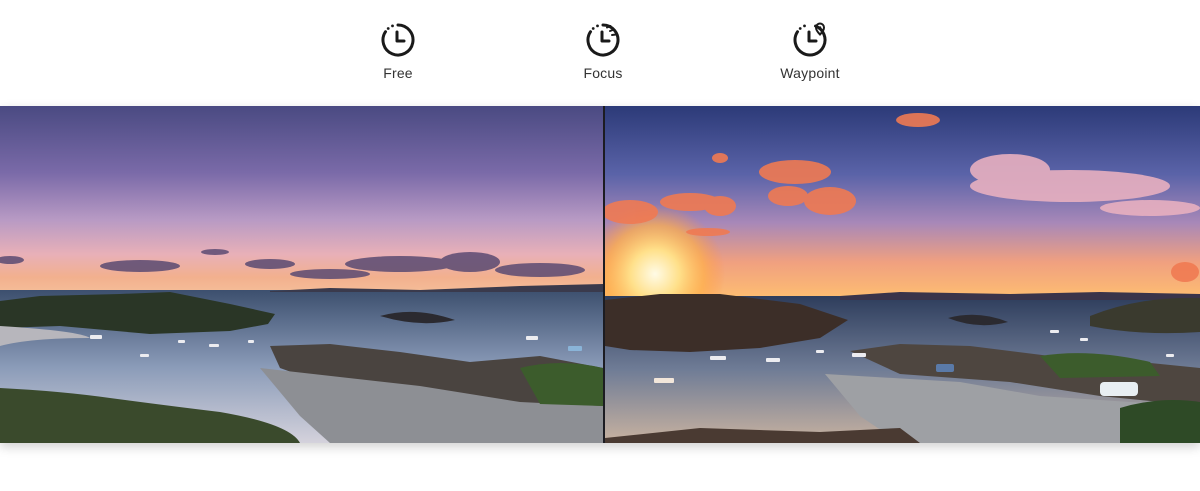 The width and height of the screenshot is (1200, 491). What do you see at coordinates (810, 73) in the screenshot?
I see `mode-waypoint-label: Waypoint` at bounding box center [810, 73].